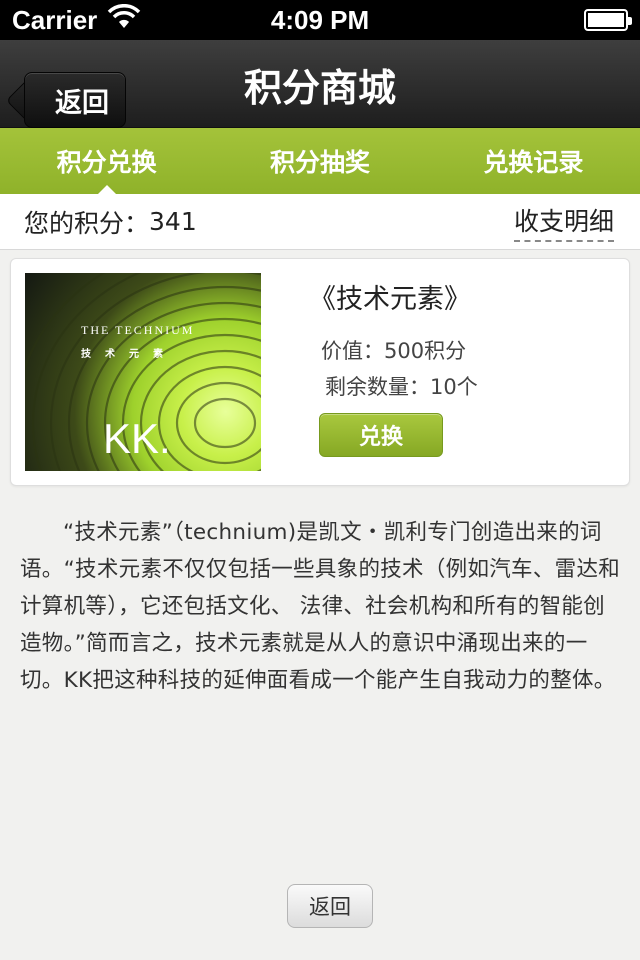 The height and width of the screenshot is (960, 640). I want to click on tab-bar: 积分兑换 积分抽奖 兑换记录, so click(320, 161).